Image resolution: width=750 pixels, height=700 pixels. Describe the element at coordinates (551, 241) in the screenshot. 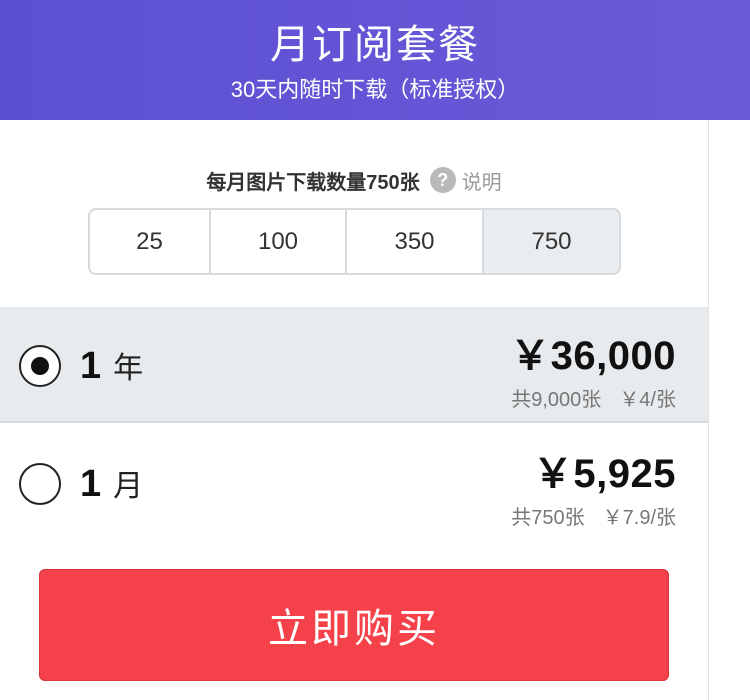

I see `quantity-option-750: 750` at that location.